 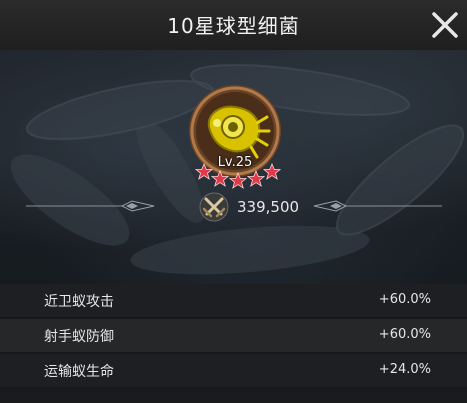 I want to click on right-ornament, so click(x=377, y=206).